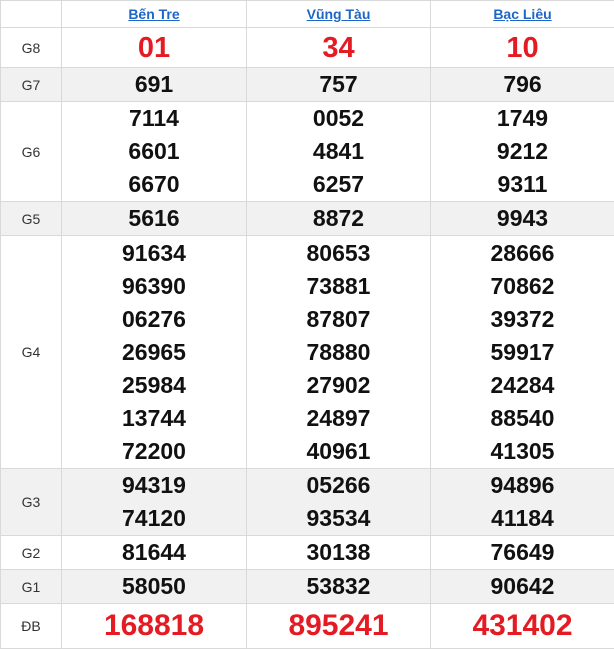 This screenshot has height=649, width=614. Describe the element at coordinates (154, 319) in the screenshot. I see `winning-number: 06276` at that location.